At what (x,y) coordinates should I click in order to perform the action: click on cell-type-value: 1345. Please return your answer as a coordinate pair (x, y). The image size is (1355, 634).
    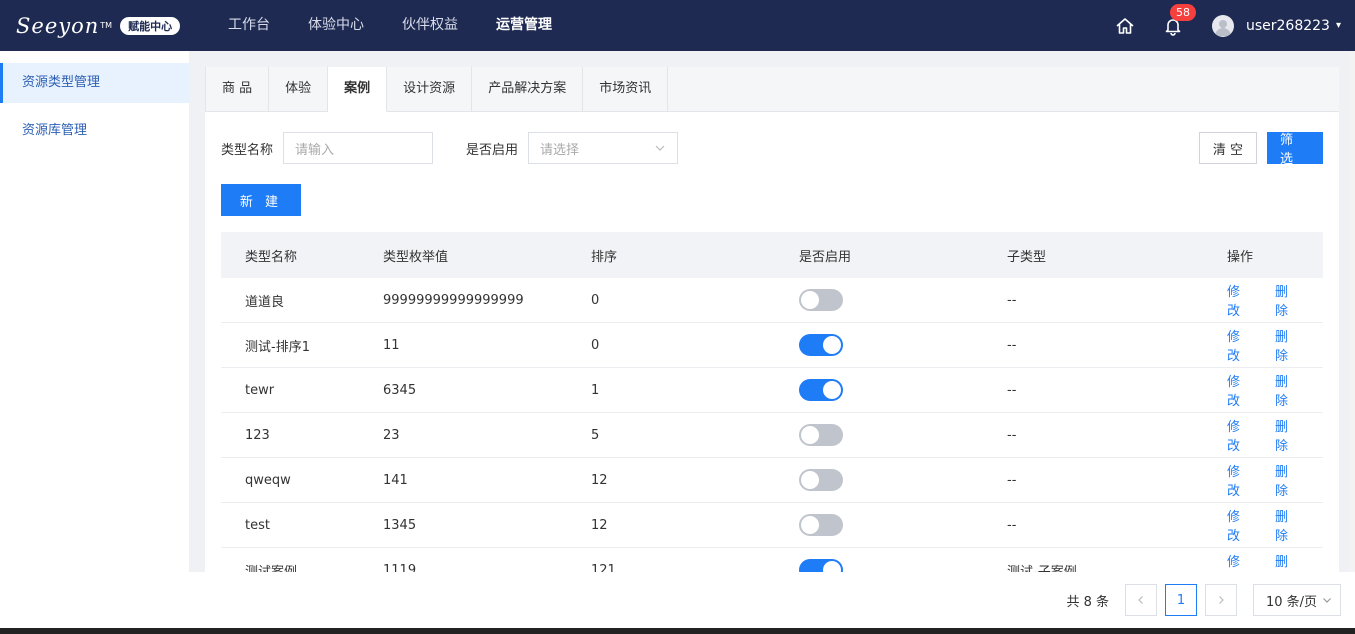
    Looking at the image, I should click on (400, 525).